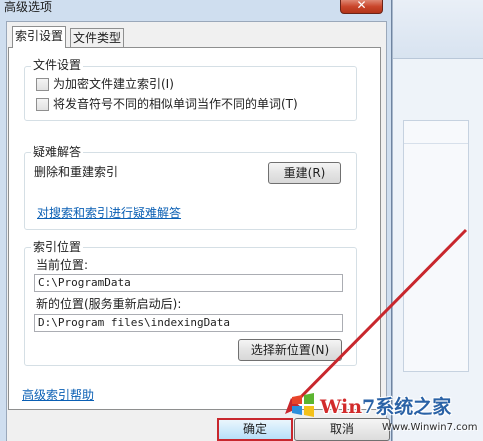 The height and width of the screenshot is (441, 483). I want to click on tab-index-settings: 索引设置, so click(39, 37).